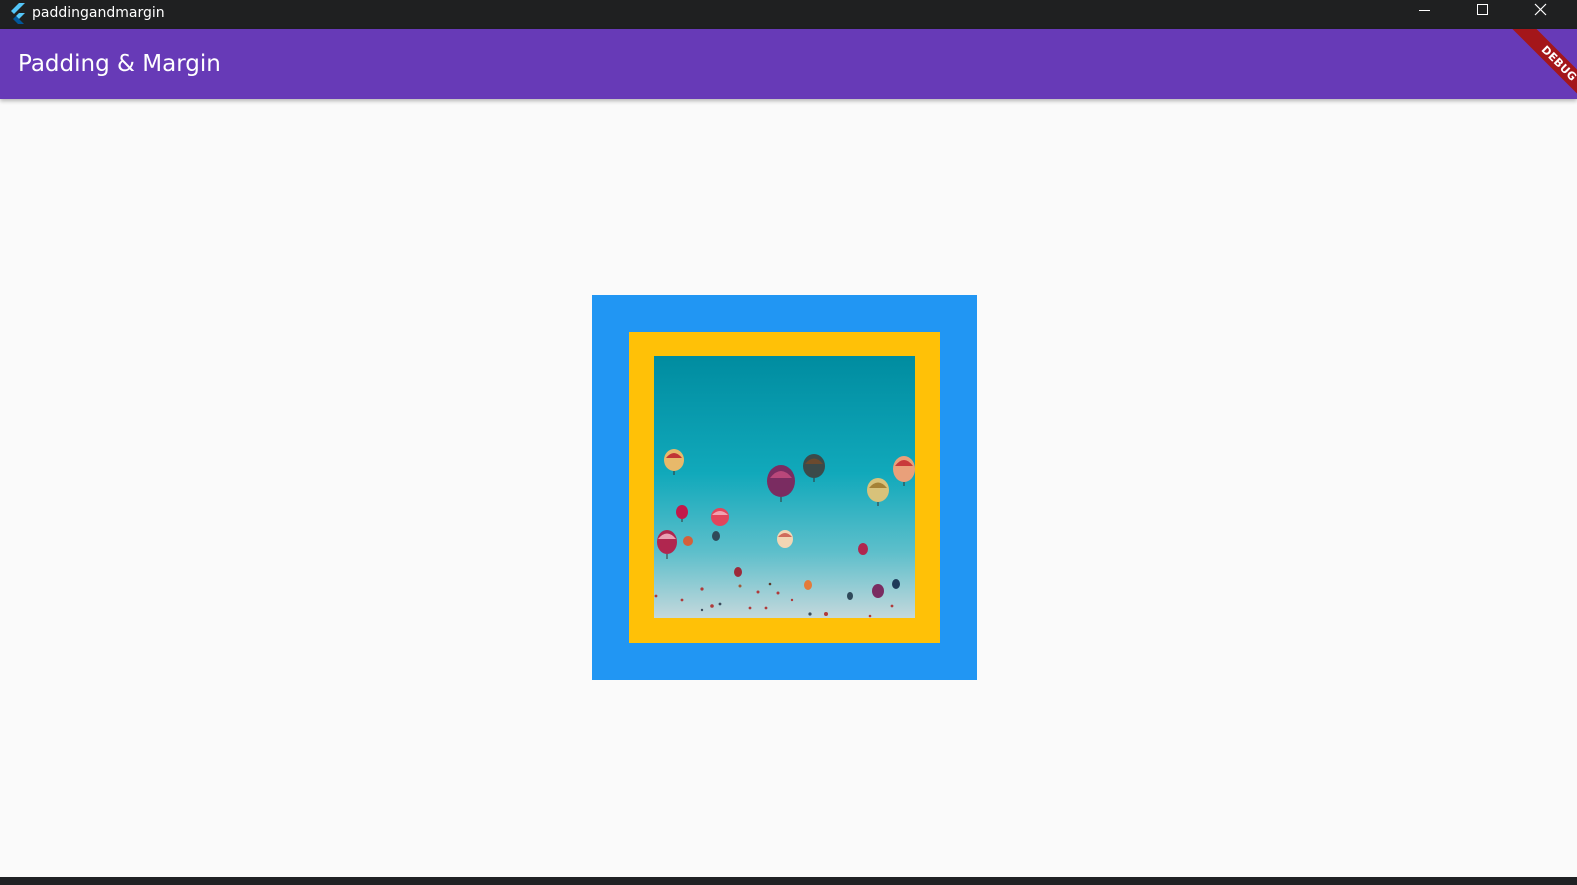  What do you see at coordinates (1540, 9) in the screenshot?
I see `close-icon` at bounding box center [1540, 9].